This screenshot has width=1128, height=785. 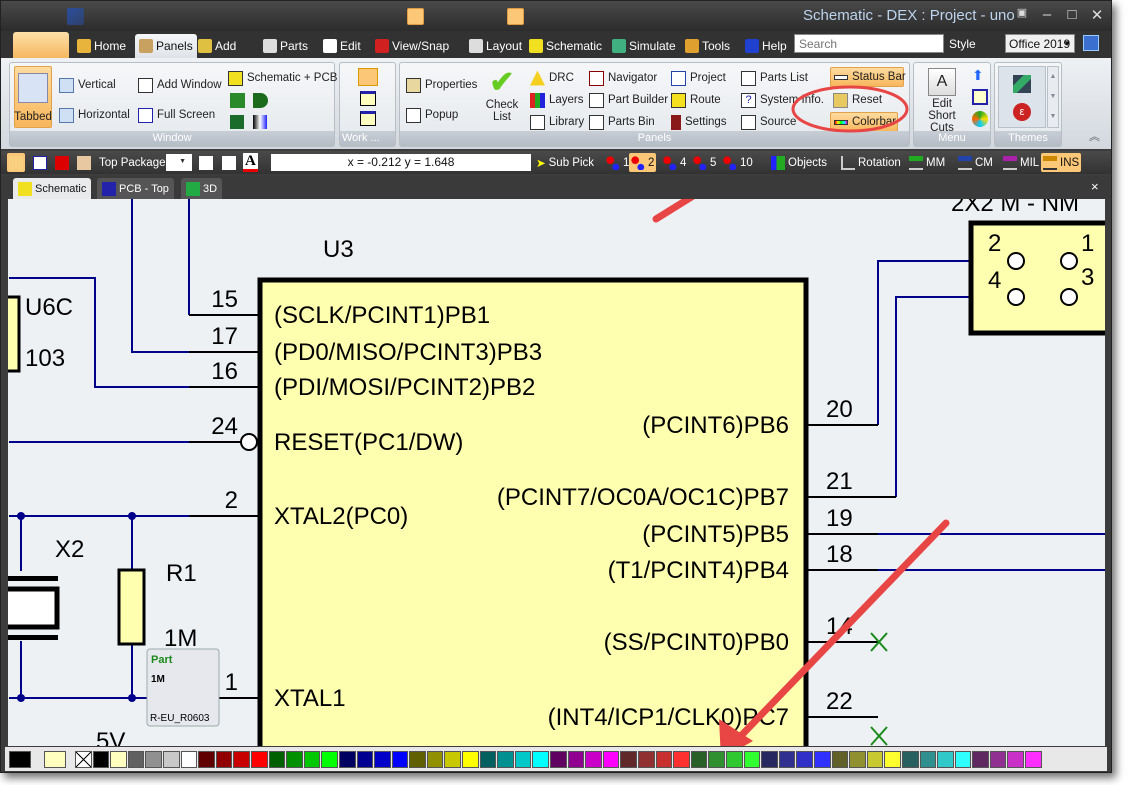 What do you see at coordinates (180, 85) in the screenshot?
I see `add-window-button: Add Window` at bounding box center [180, 85].